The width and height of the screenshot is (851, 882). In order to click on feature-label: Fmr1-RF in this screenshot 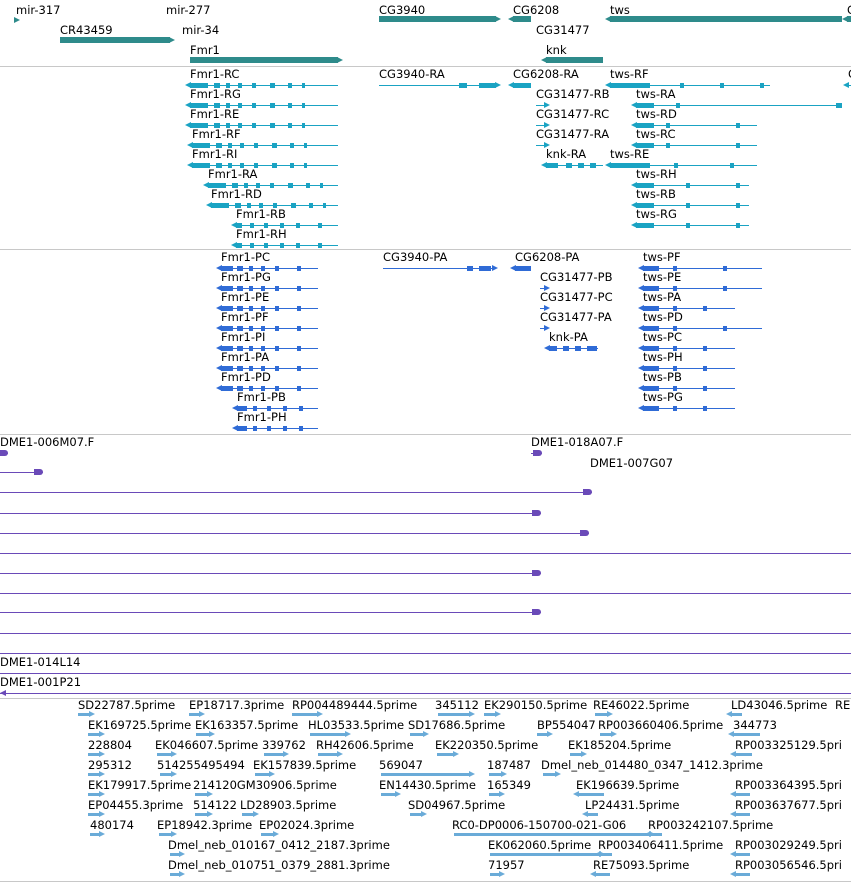, I will do `click(216, 134)`.